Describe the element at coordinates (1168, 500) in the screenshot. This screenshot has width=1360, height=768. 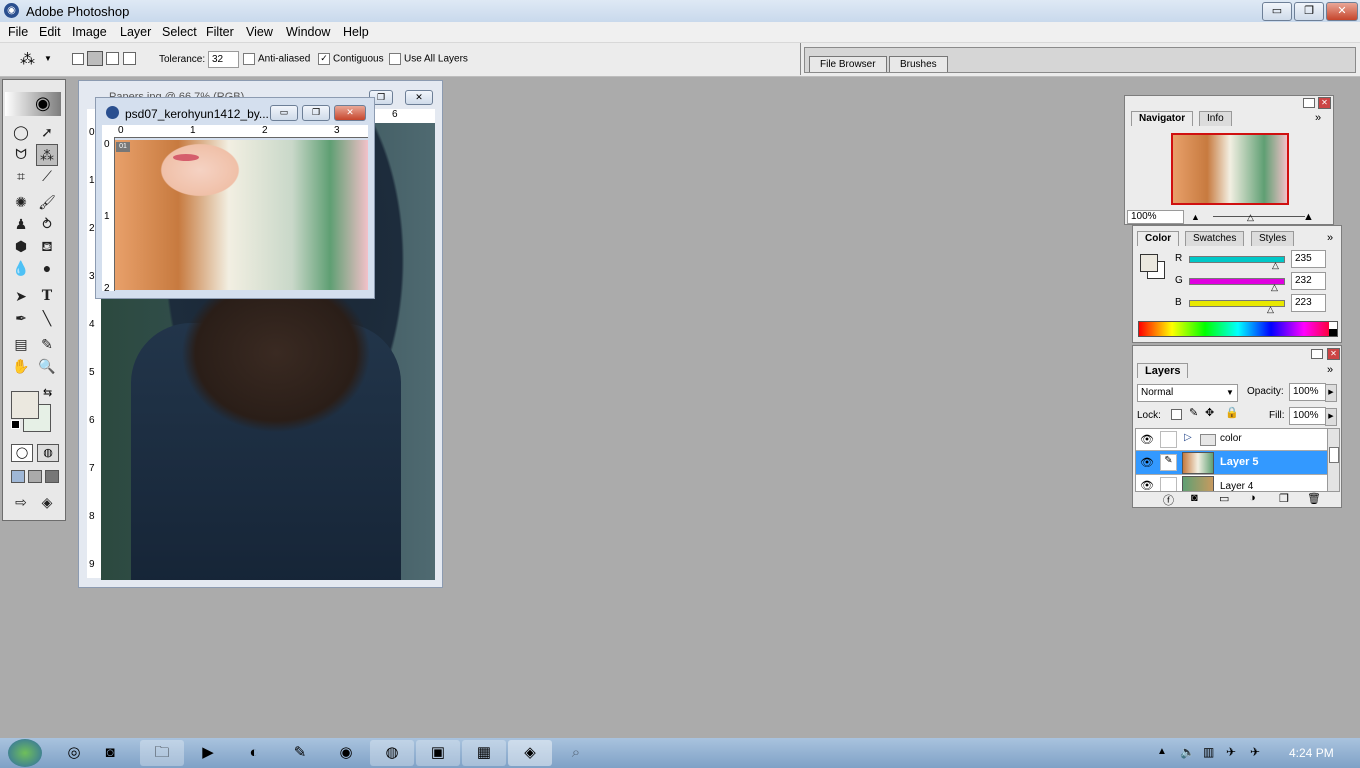
I see `layer-style-icon: ⓕ` at that location.